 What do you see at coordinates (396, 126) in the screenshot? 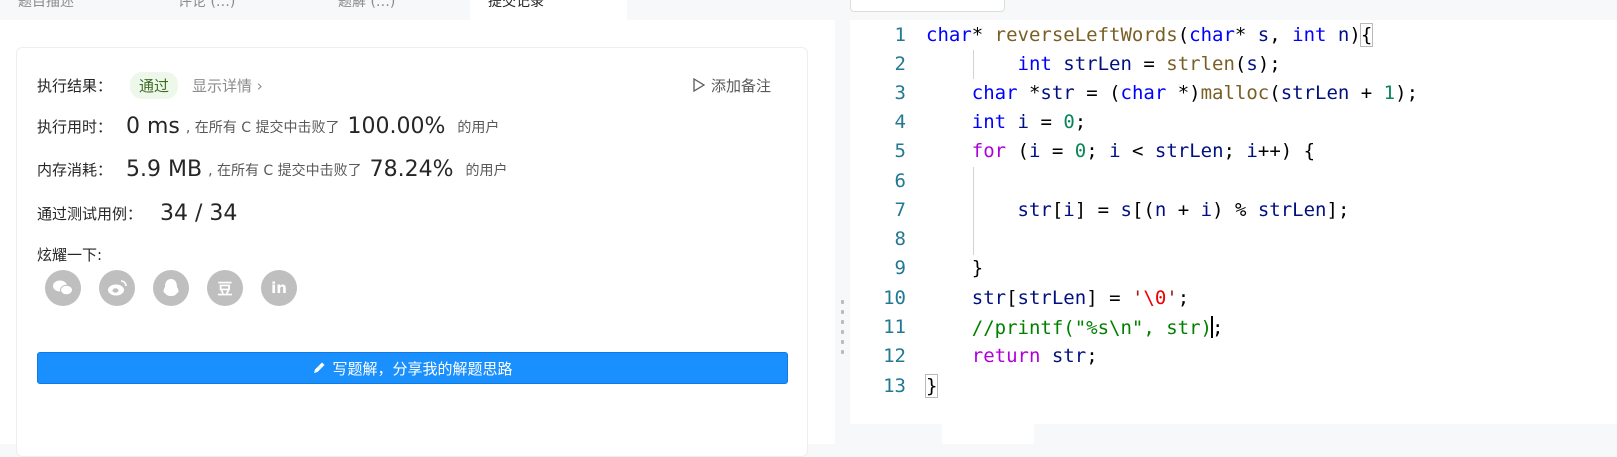
I see `runtime-percent: 100.00%` at bounding box center [396, 126].